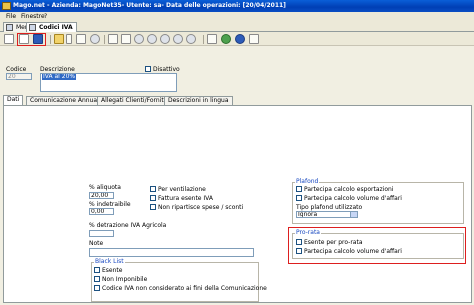 This screenshot has height=305, width=474. I want to click on detrazione-field, so click(101, 233).